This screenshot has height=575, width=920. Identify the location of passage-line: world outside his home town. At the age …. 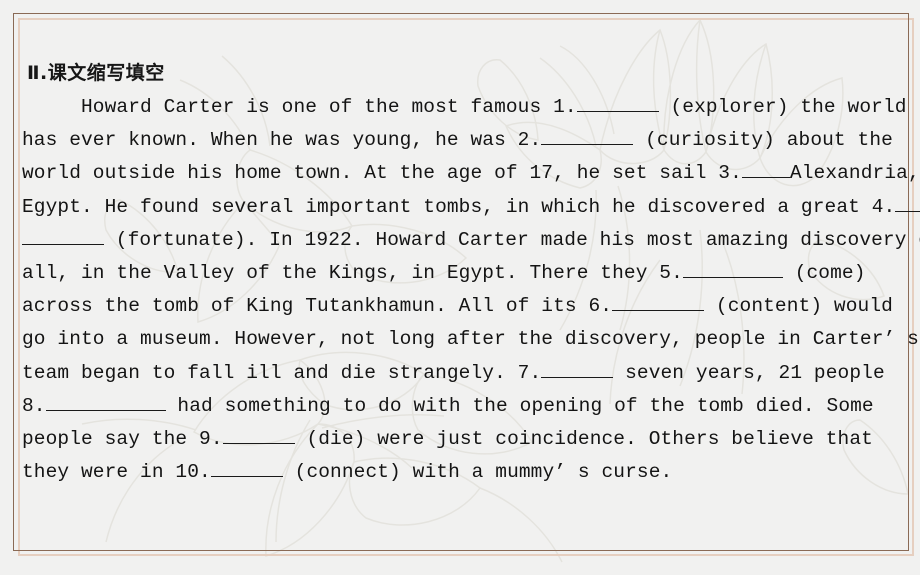
(471, 173).